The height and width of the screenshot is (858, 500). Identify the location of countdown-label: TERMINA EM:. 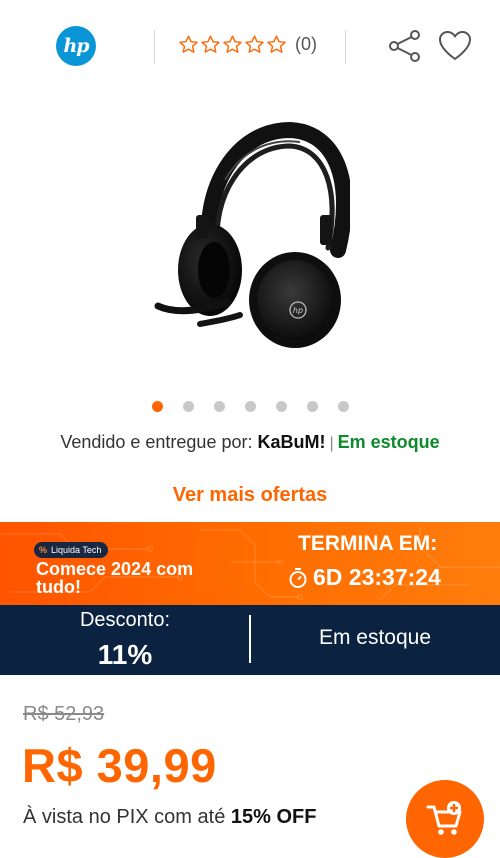
(368, 543).